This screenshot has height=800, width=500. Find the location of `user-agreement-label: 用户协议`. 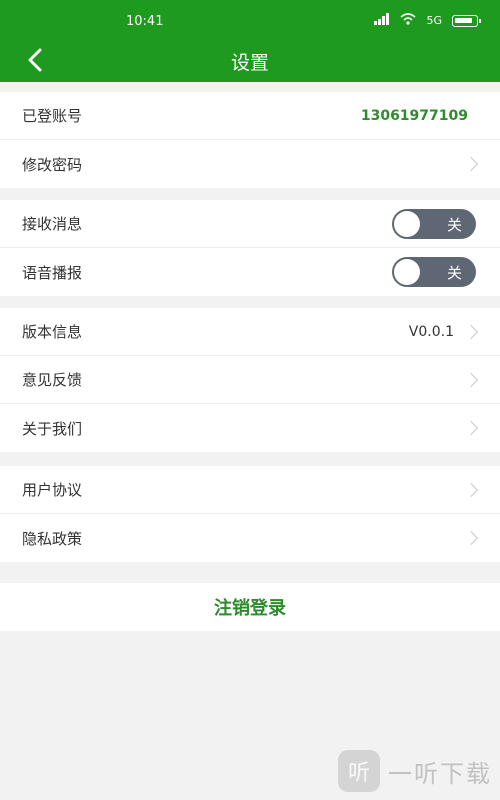

user-agreement-label: 用户协议 is located at coordinates (52, 490).